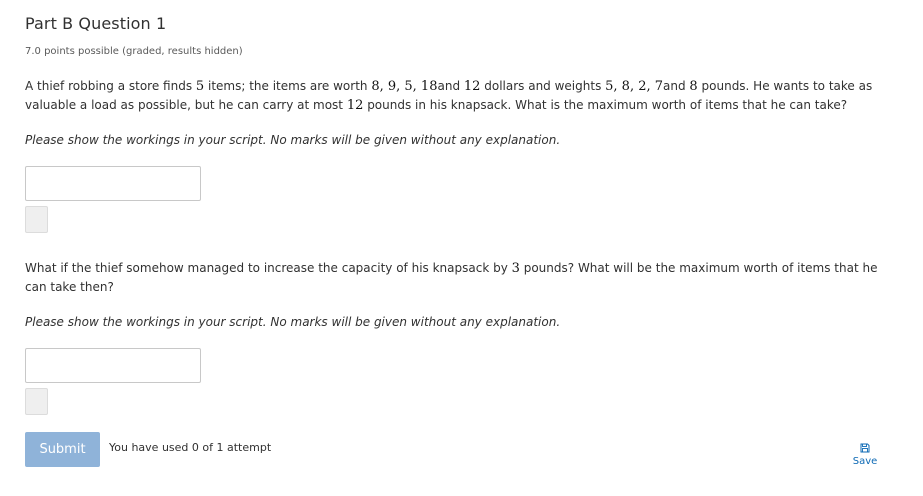 The height and width of the screenshot is (496, 923). What do you see at coordinates (62, 449) in the screenshot?
I see `submit-button: Submit` at bounding box center [62, 449].